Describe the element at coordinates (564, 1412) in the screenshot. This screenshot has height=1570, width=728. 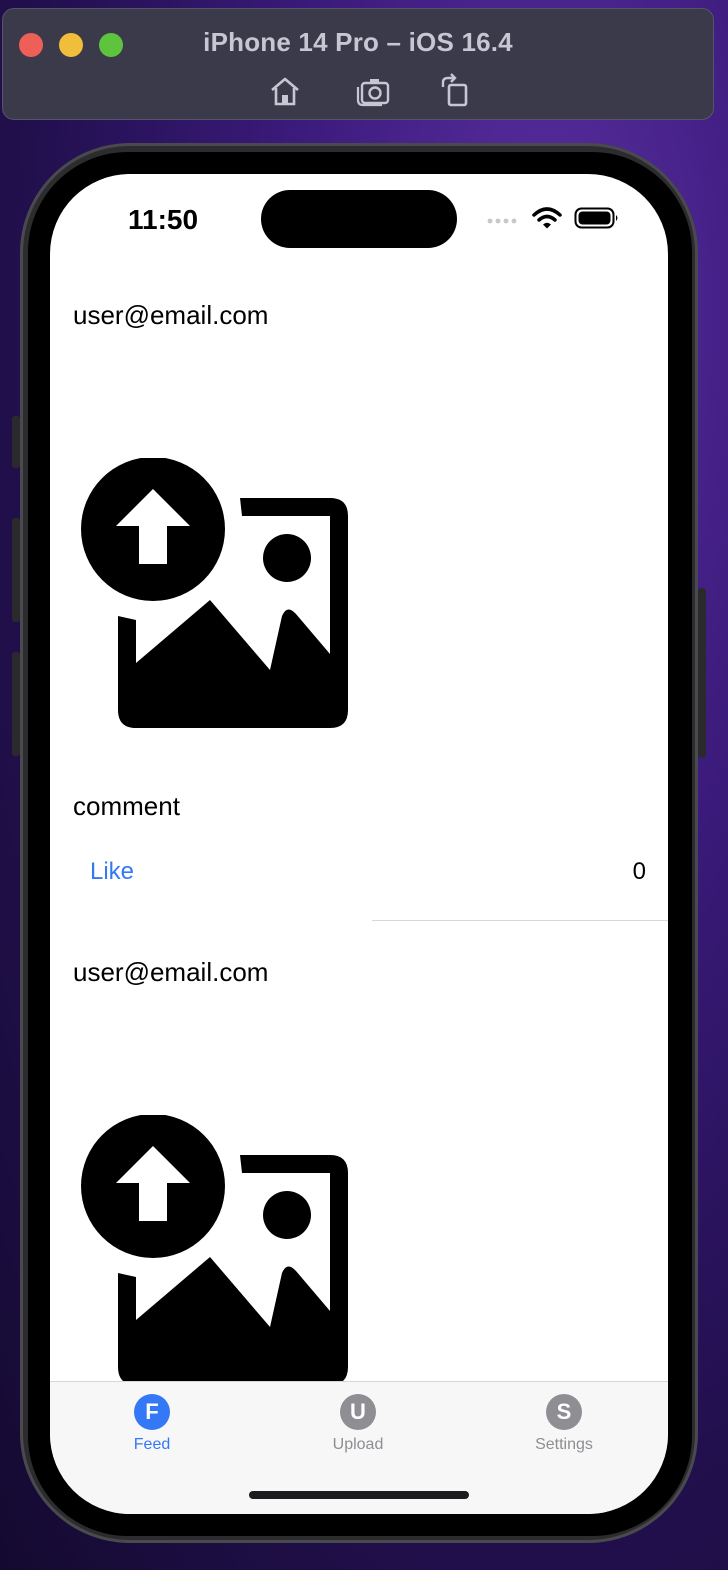
I see `settings-tab-icon: S` at that location.